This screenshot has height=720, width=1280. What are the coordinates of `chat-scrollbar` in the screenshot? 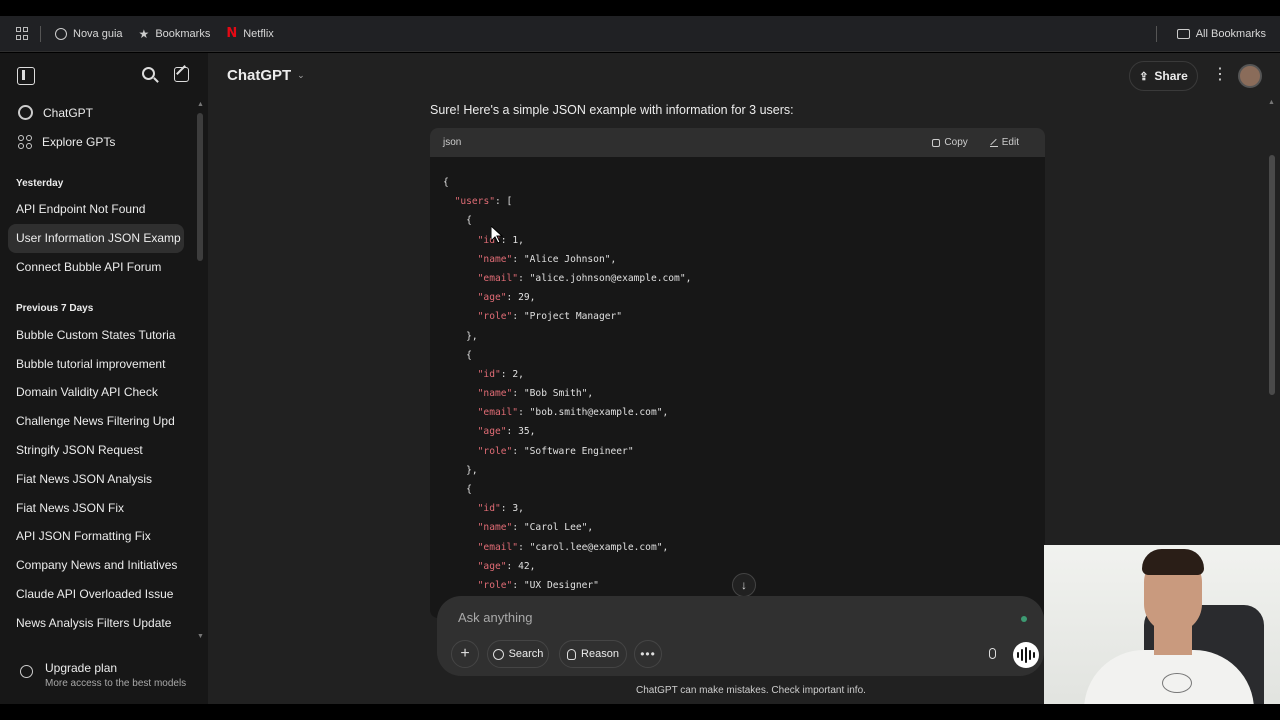 It's located at (1272, 275).